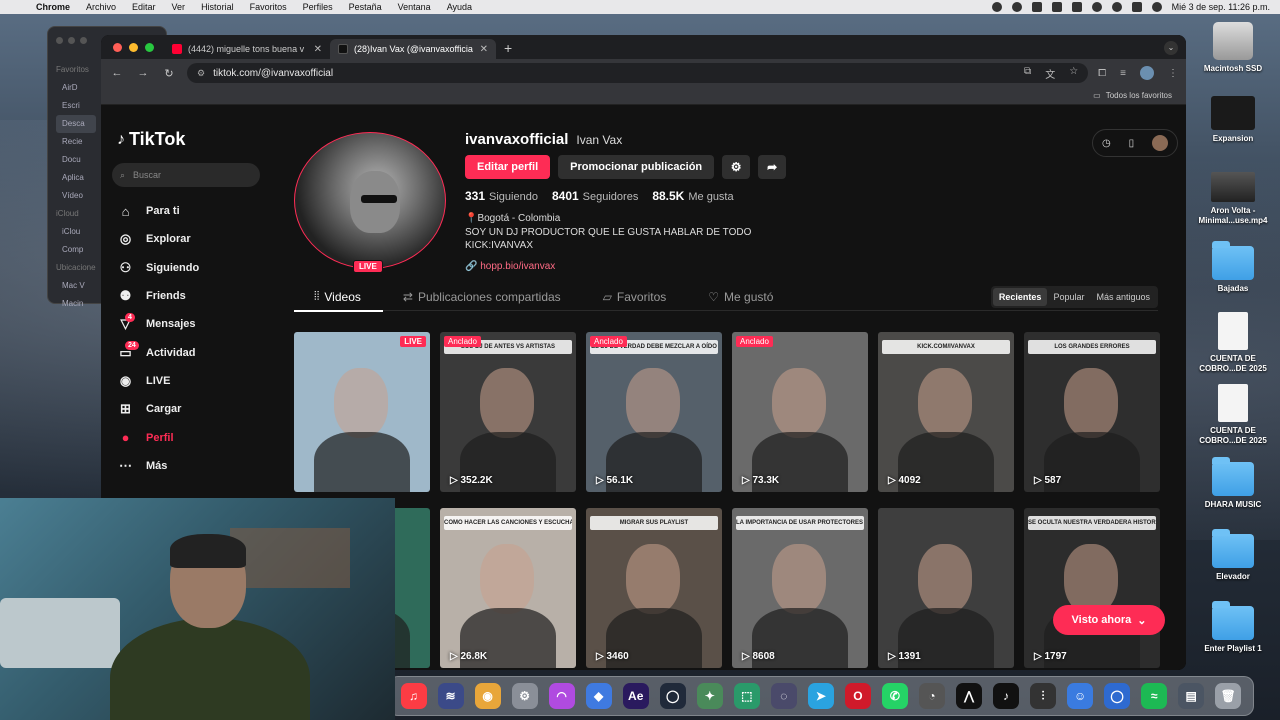 This screenshot has height=720, width=1280. I want to click on sidebar-item-perfil: ● Perfil, so click(158, 437).